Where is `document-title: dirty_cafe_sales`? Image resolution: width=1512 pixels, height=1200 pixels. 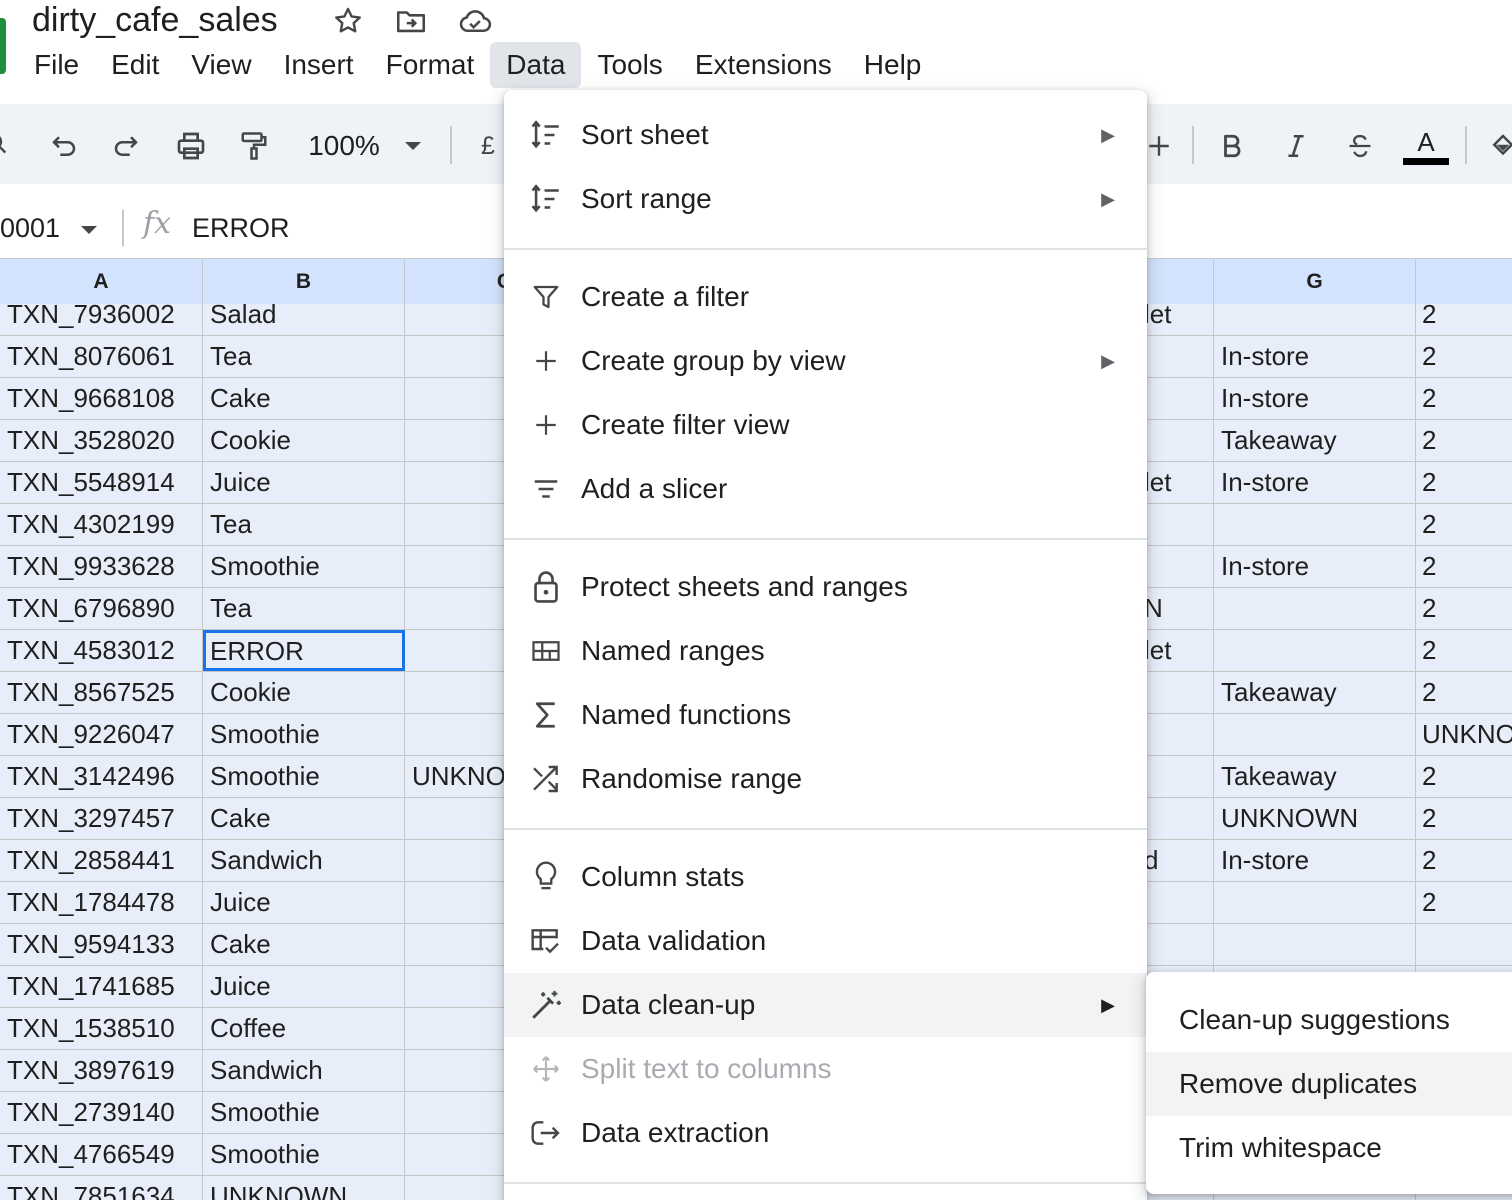 document-title: dirty_cafe_sales is located at coordinates (155, 20).